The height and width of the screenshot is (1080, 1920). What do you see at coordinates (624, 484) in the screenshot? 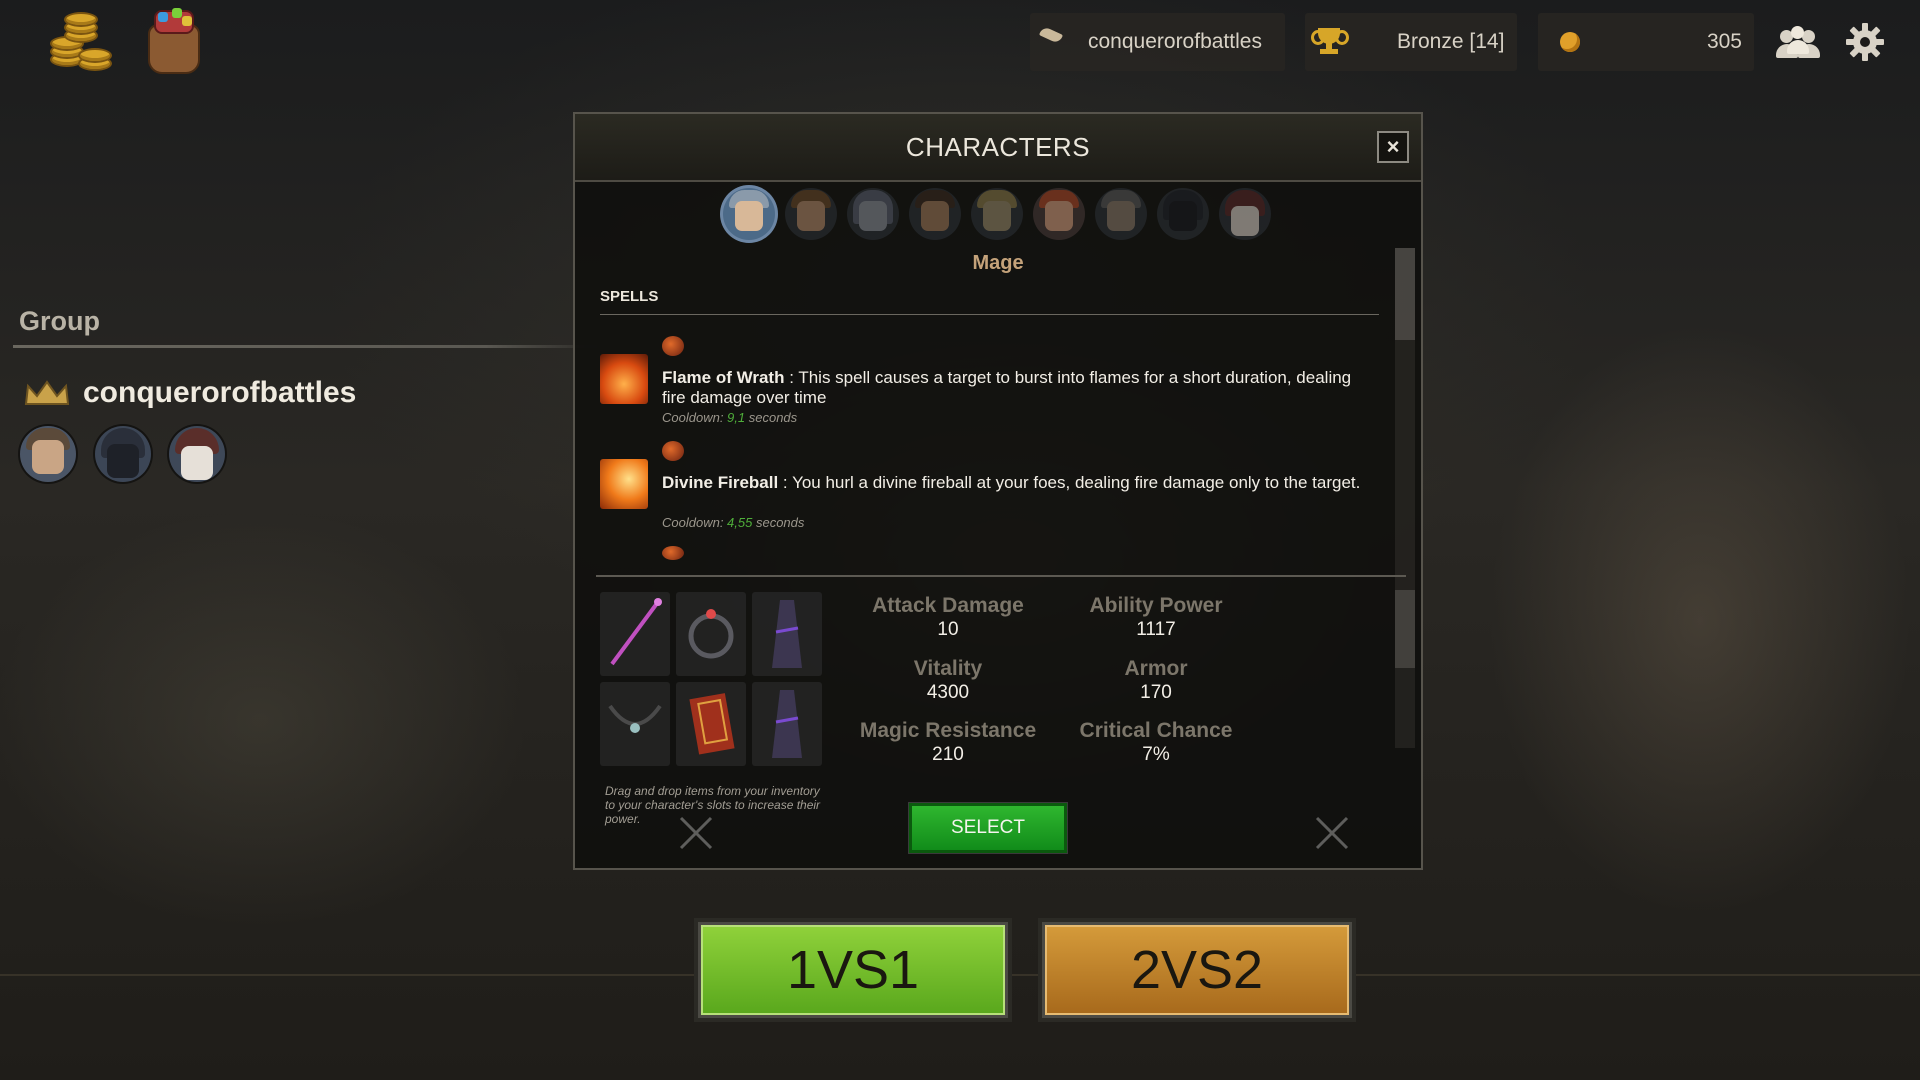
I see `fireball-spell-icon` at bounding box center [624, 484].